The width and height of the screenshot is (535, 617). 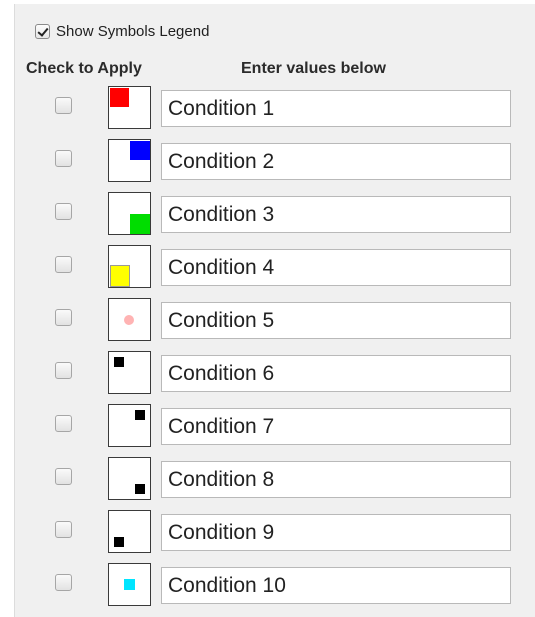 I want to click on condition-row: Condition 4, so click(x=275, y=266).